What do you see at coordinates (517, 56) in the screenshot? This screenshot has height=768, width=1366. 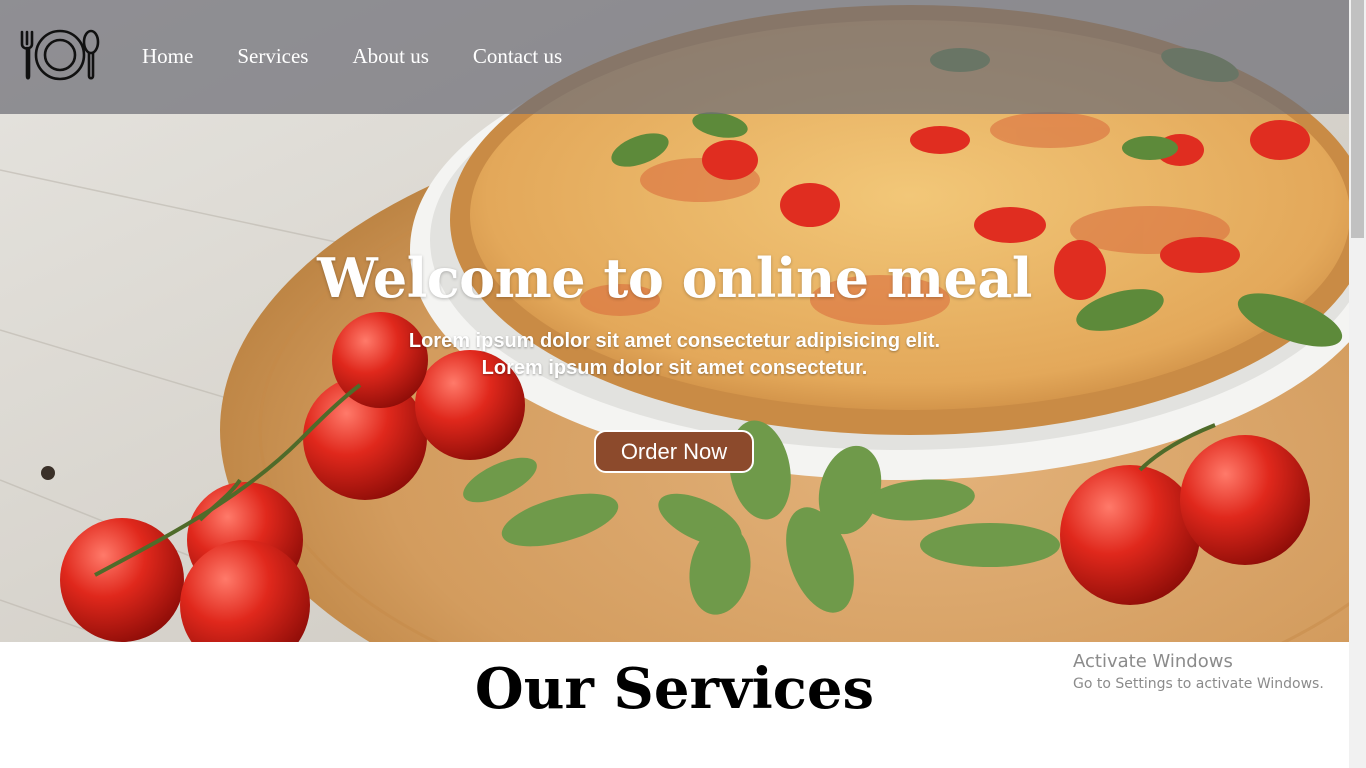 I see `nav-link-contact-us: Contact us` at bounding box center [517, 56].